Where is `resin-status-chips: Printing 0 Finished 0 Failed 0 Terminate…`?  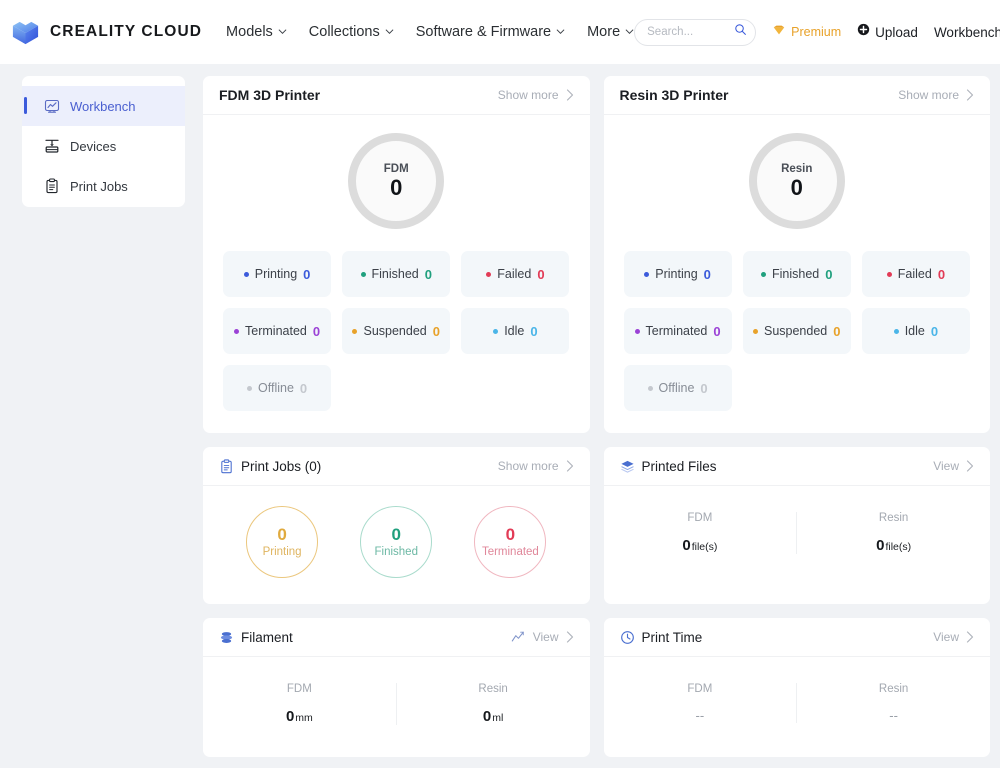 resin-status-chips: Printing 0 Finished 0 Failed 0 Terminate… is located at coordinates (797, 331).